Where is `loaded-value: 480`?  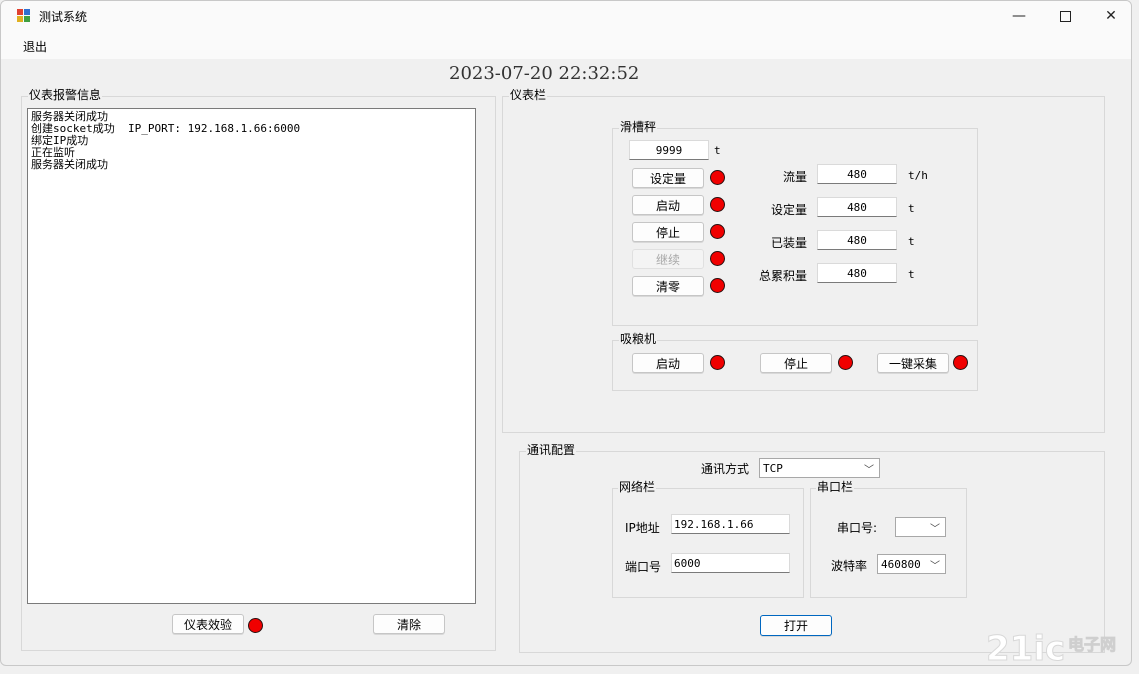 loaded-value: 480 is located at coordinates (857, 240).